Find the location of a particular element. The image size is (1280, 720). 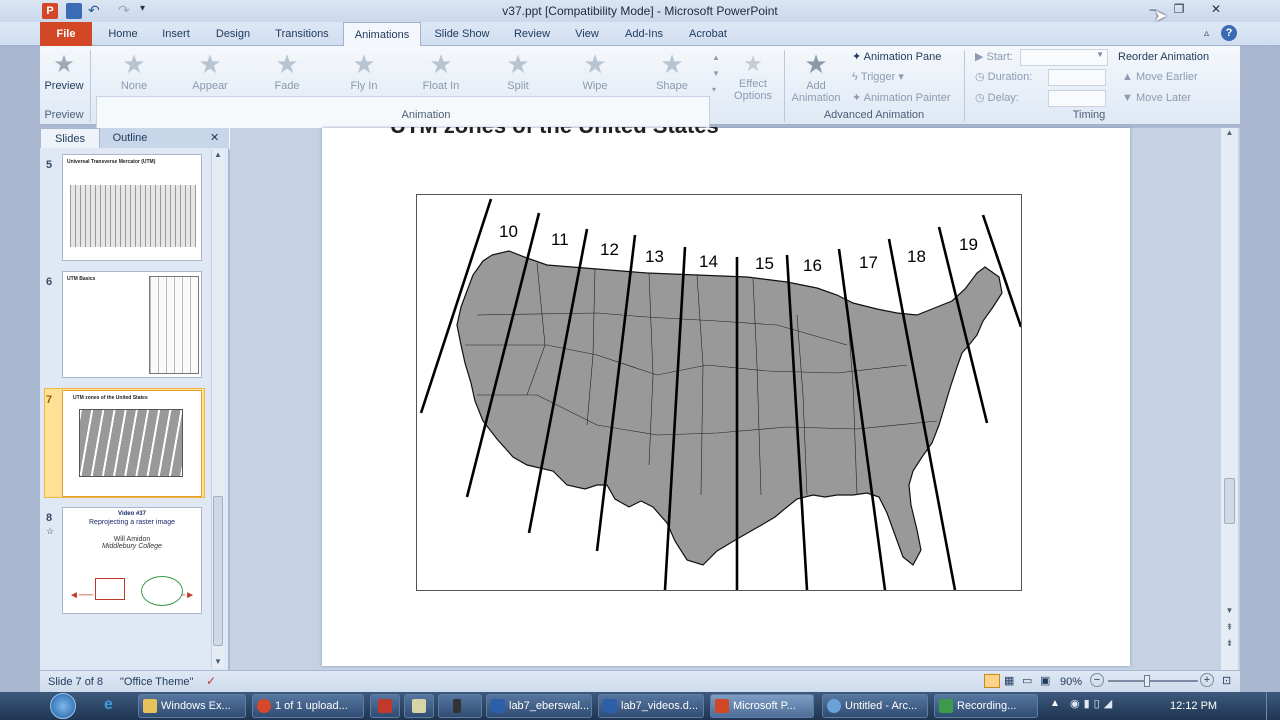

fit-to-window-icon: ⊡ is located at coordinates (1226, 680).